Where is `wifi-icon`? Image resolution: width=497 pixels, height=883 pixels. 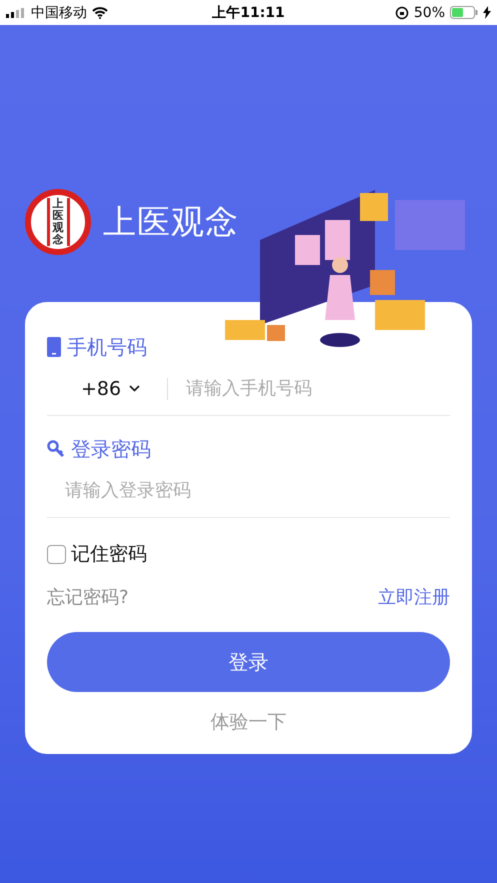
wifi-icon is located at coordinates (100, 12).